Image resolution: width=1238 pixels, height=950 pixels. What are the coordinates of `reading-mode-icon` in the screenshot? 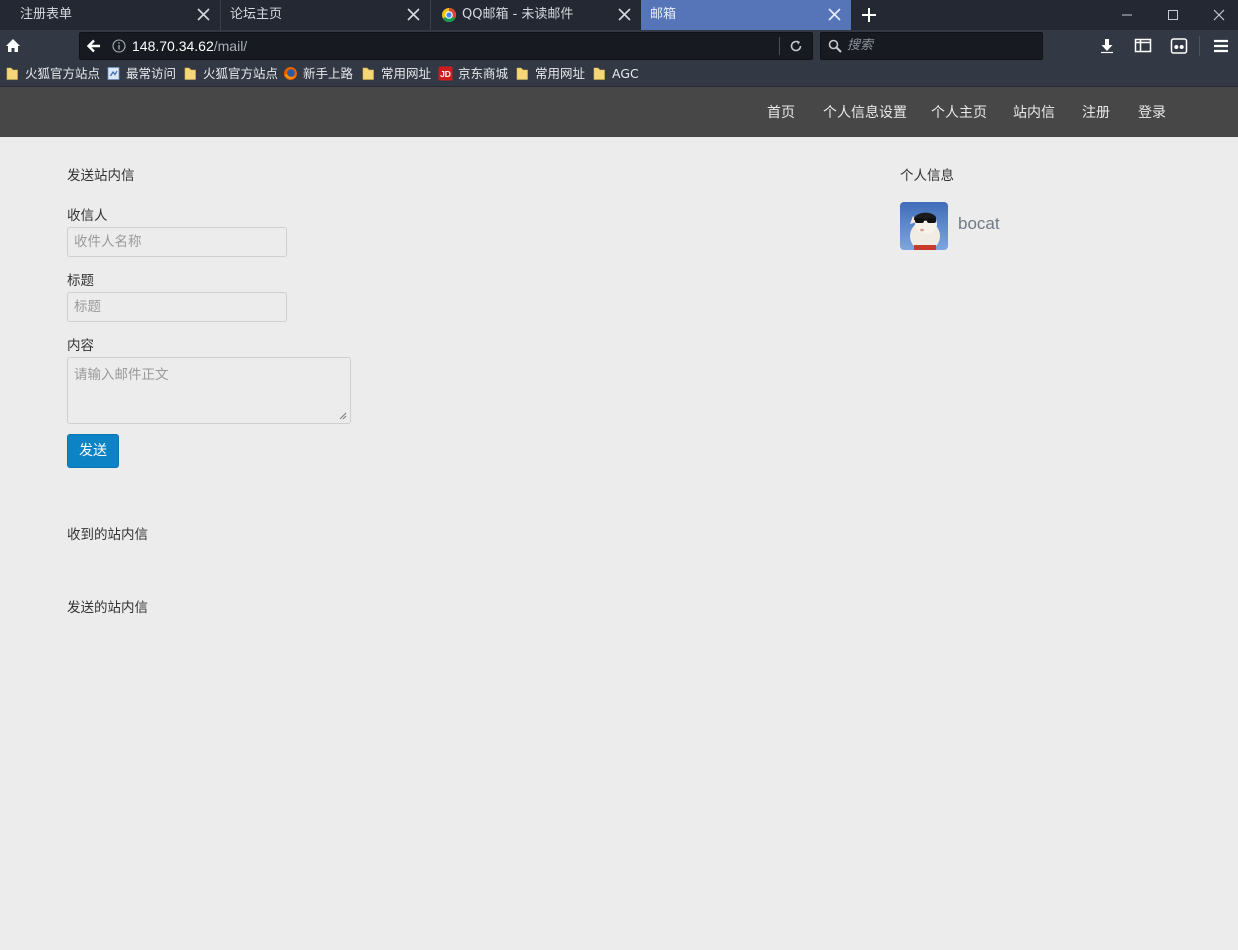 It's located at (1179, 46).